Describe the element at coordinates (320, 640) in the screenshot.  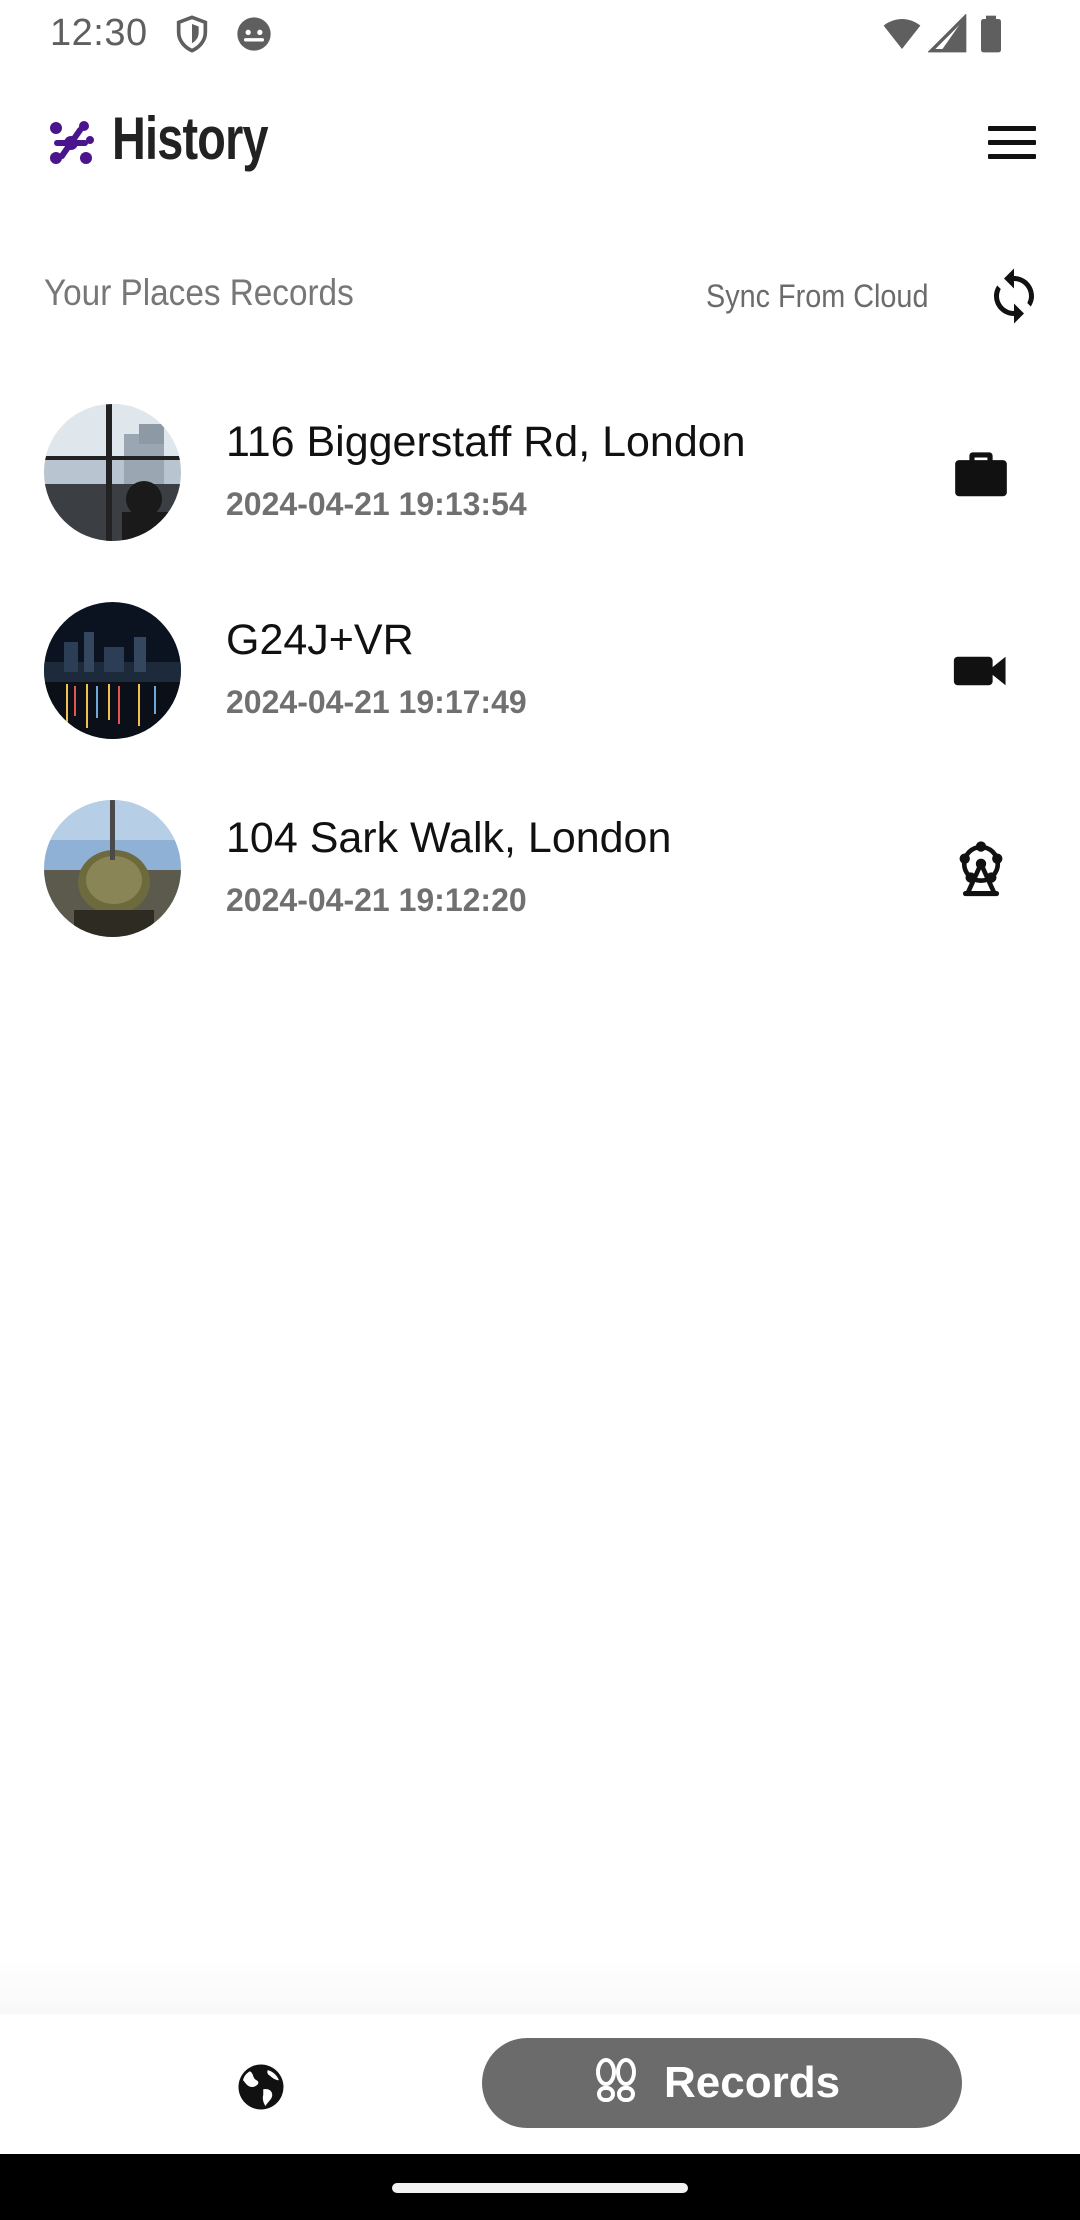
I see `record-title: G24J+VR` at that location.